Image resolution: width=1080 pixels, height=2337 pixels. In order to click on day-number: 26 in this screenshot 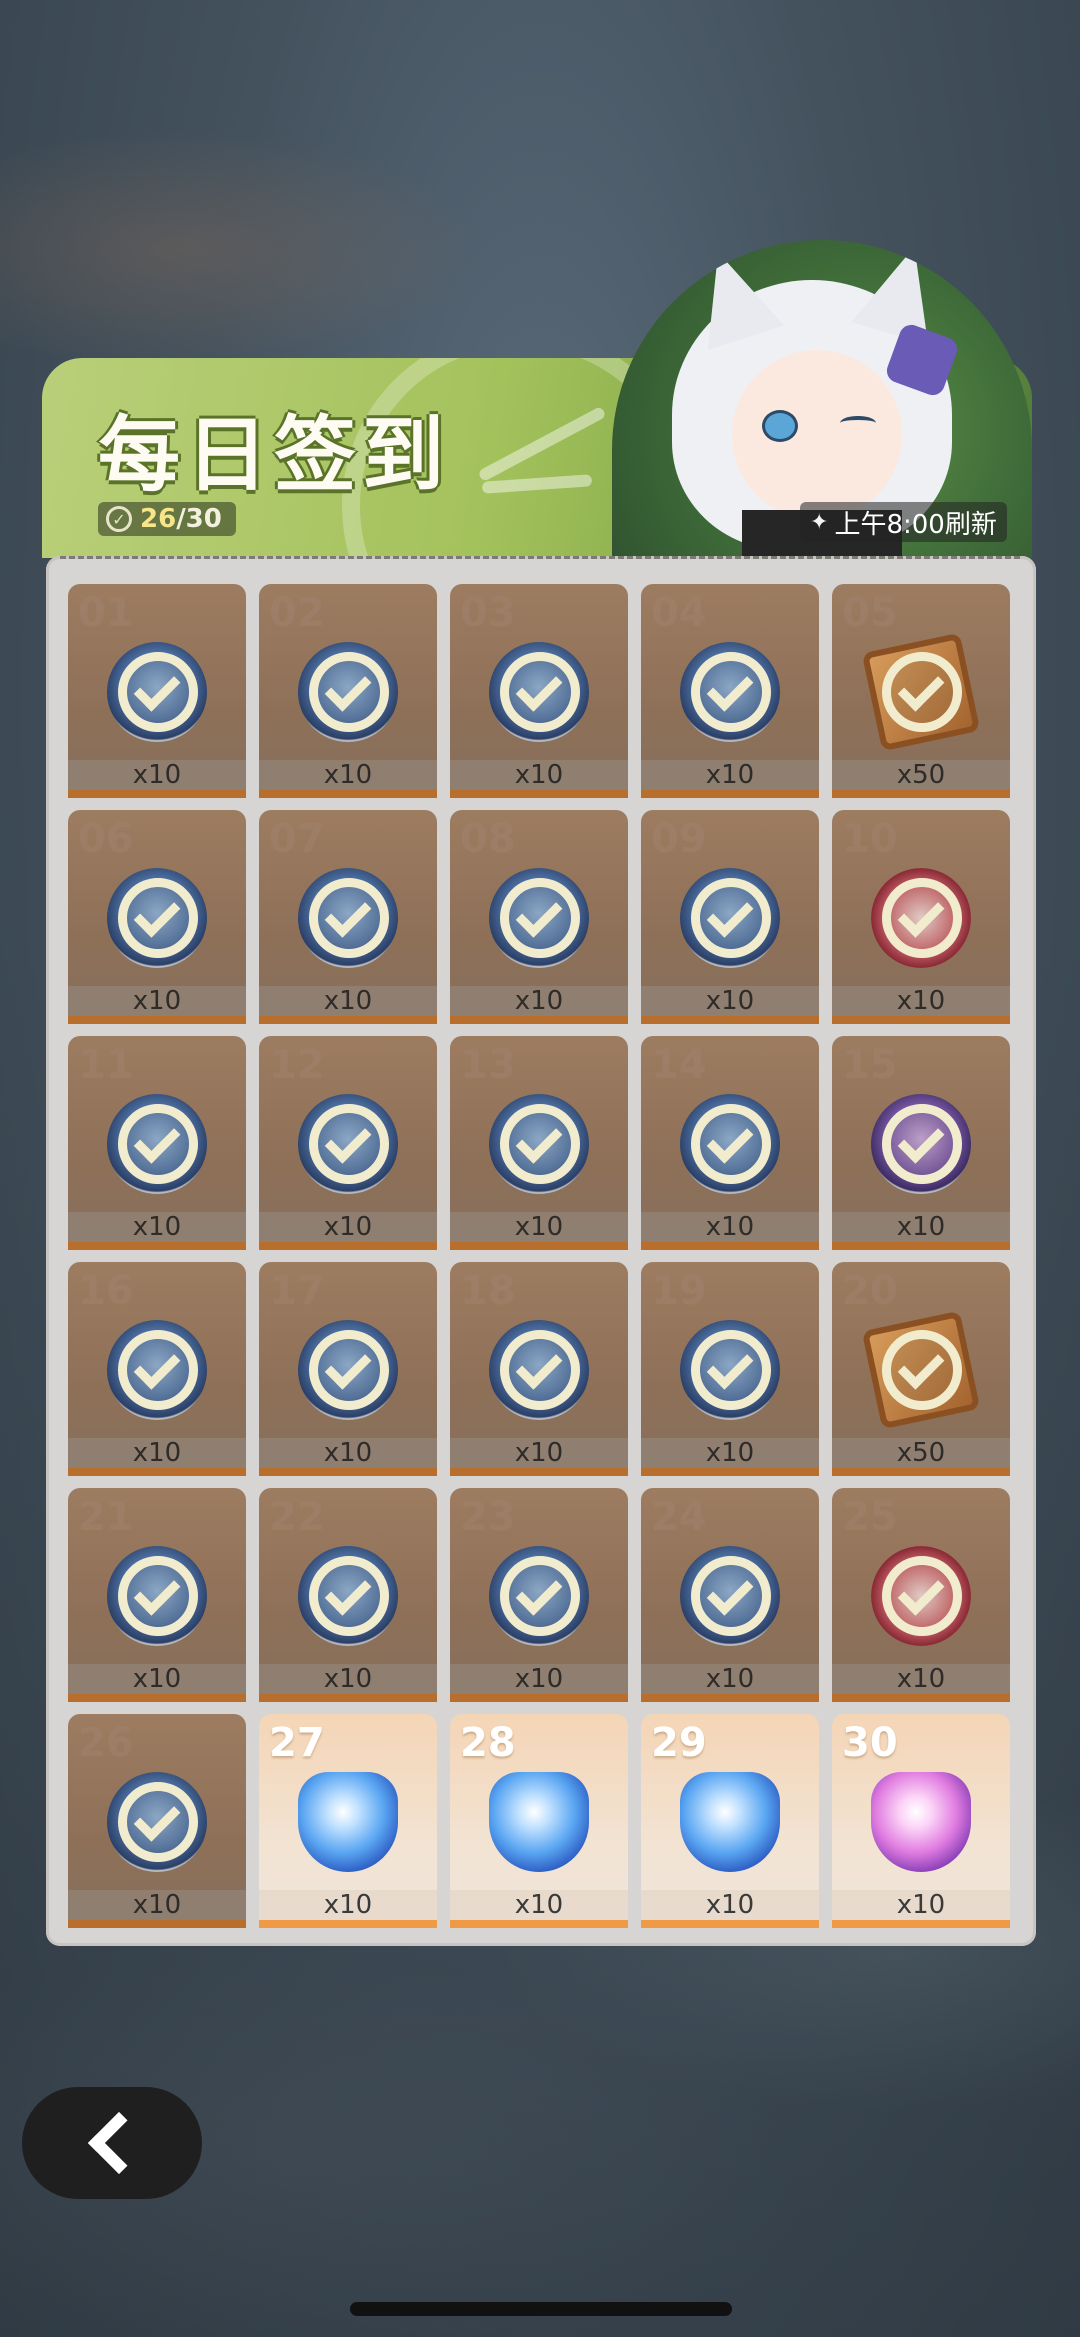, I will do `click(106, 1743)`.